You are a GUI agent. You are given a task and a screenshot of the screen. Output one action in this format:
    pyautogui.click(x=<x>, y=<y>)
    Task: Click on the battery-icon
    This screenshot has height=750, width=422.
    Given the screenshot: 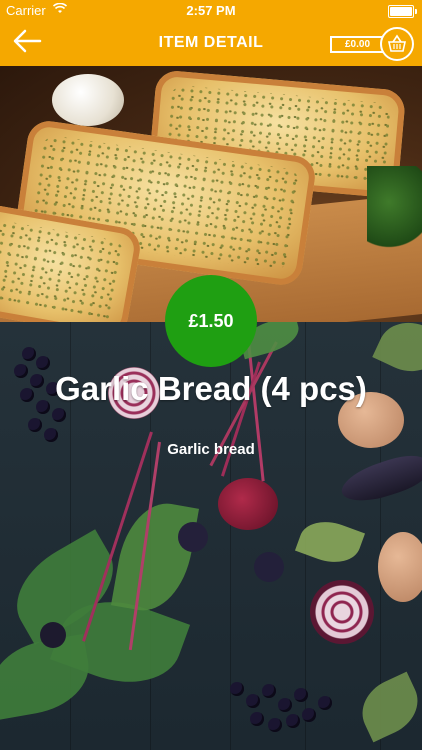 What is the action you would take?
    pyautogui.click(x=402, y=11)
    